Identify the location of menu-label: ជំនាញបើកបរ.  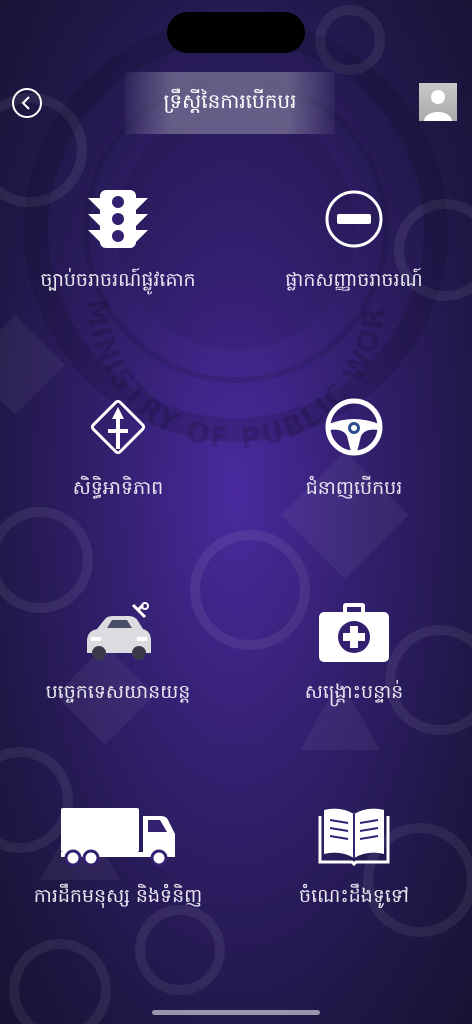
(354, 488).